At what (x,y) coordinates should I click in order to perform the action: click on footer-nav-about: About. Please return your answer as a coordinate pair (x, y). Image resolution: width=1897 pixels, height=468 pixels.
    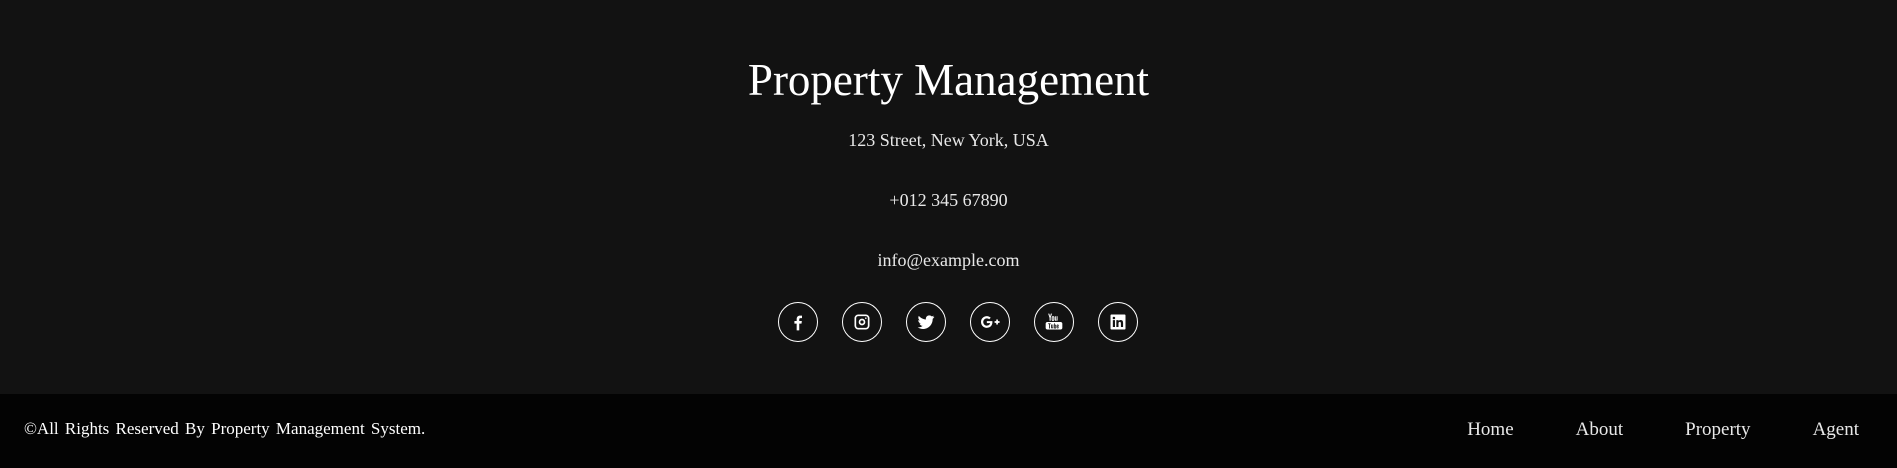
    Looking at the image, I should click on (1600, 430).